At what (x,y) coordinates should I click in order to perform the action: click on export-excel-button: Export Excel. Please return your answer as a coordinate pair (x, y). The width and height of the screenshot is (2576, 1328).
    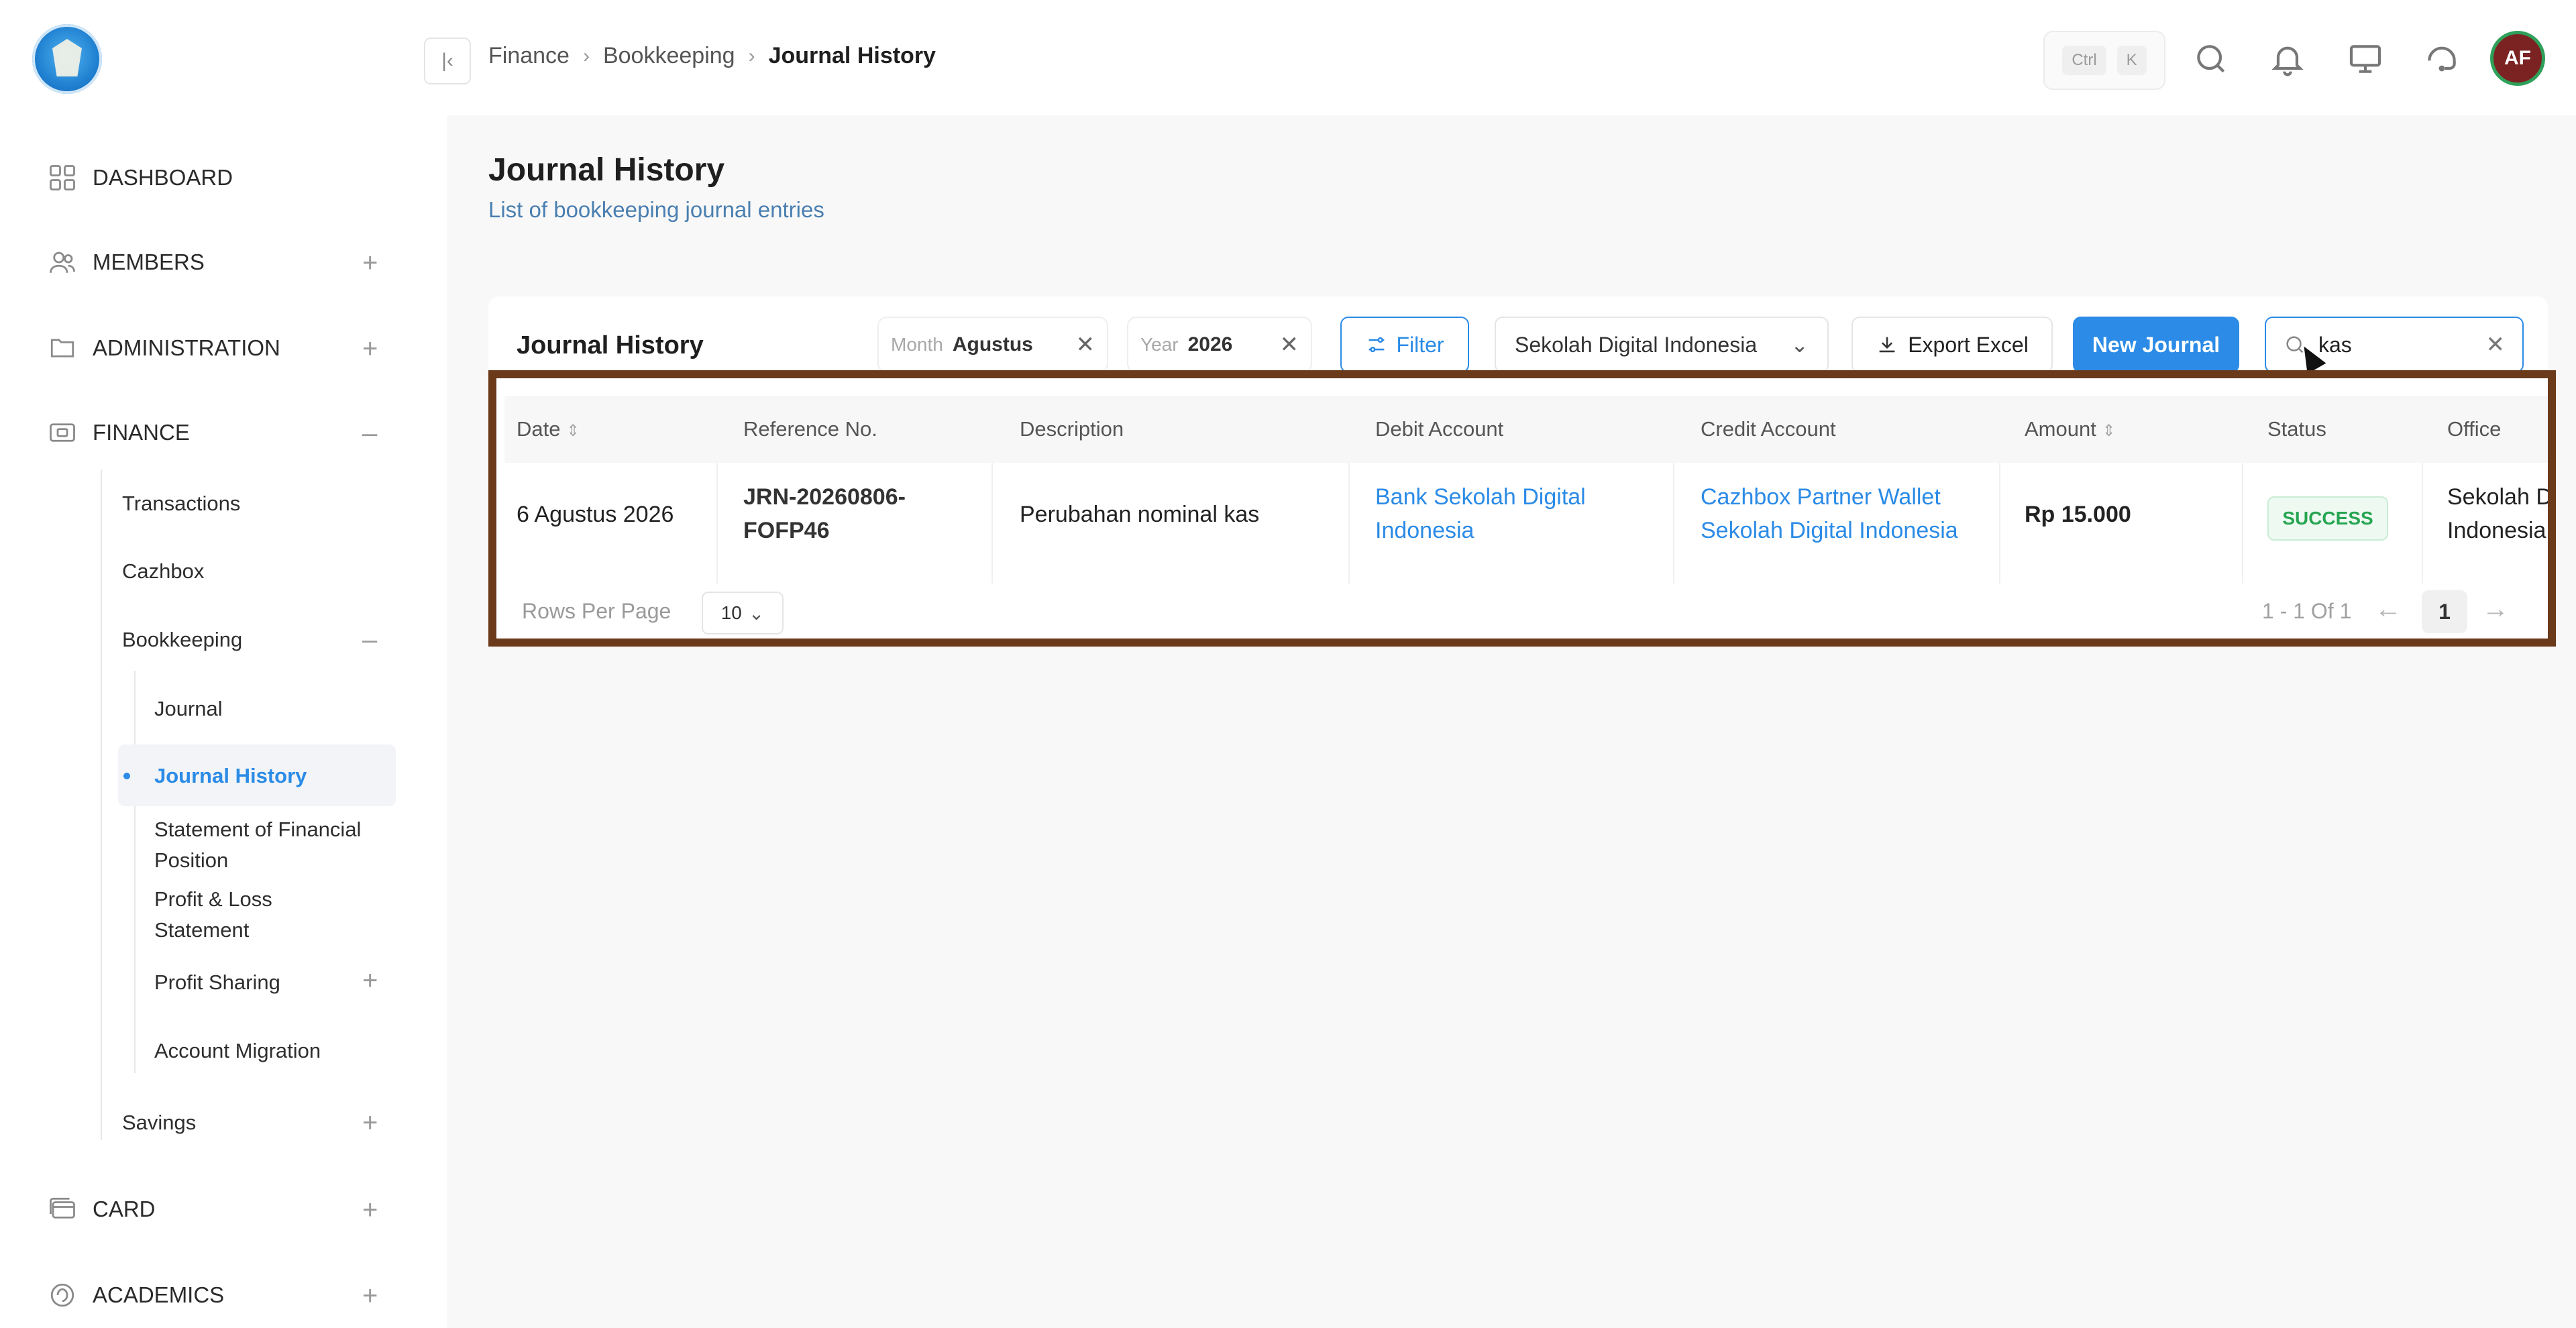
    Looking at the image, I should click on (1952, 345).